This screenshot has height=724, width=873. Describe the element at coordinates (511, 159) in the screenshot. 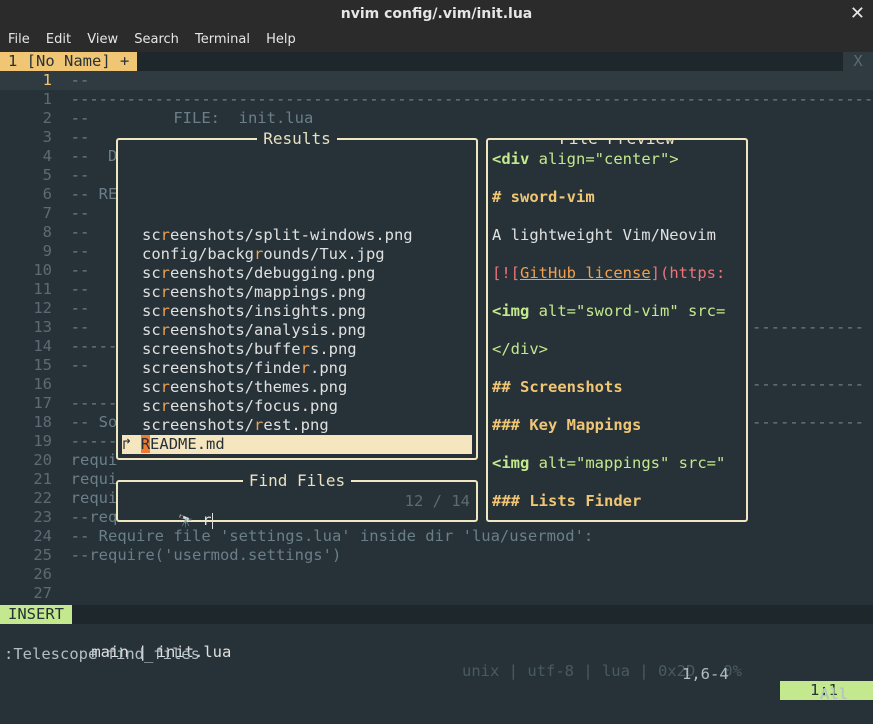

I see `preview-a: <div` at that location.